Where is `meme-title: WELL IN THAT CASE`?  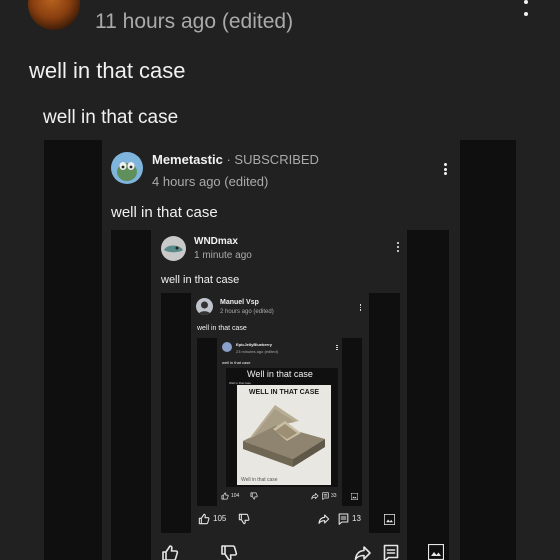 meme-title: WELL IN THAT CASE is located at coordinates (284, 392).